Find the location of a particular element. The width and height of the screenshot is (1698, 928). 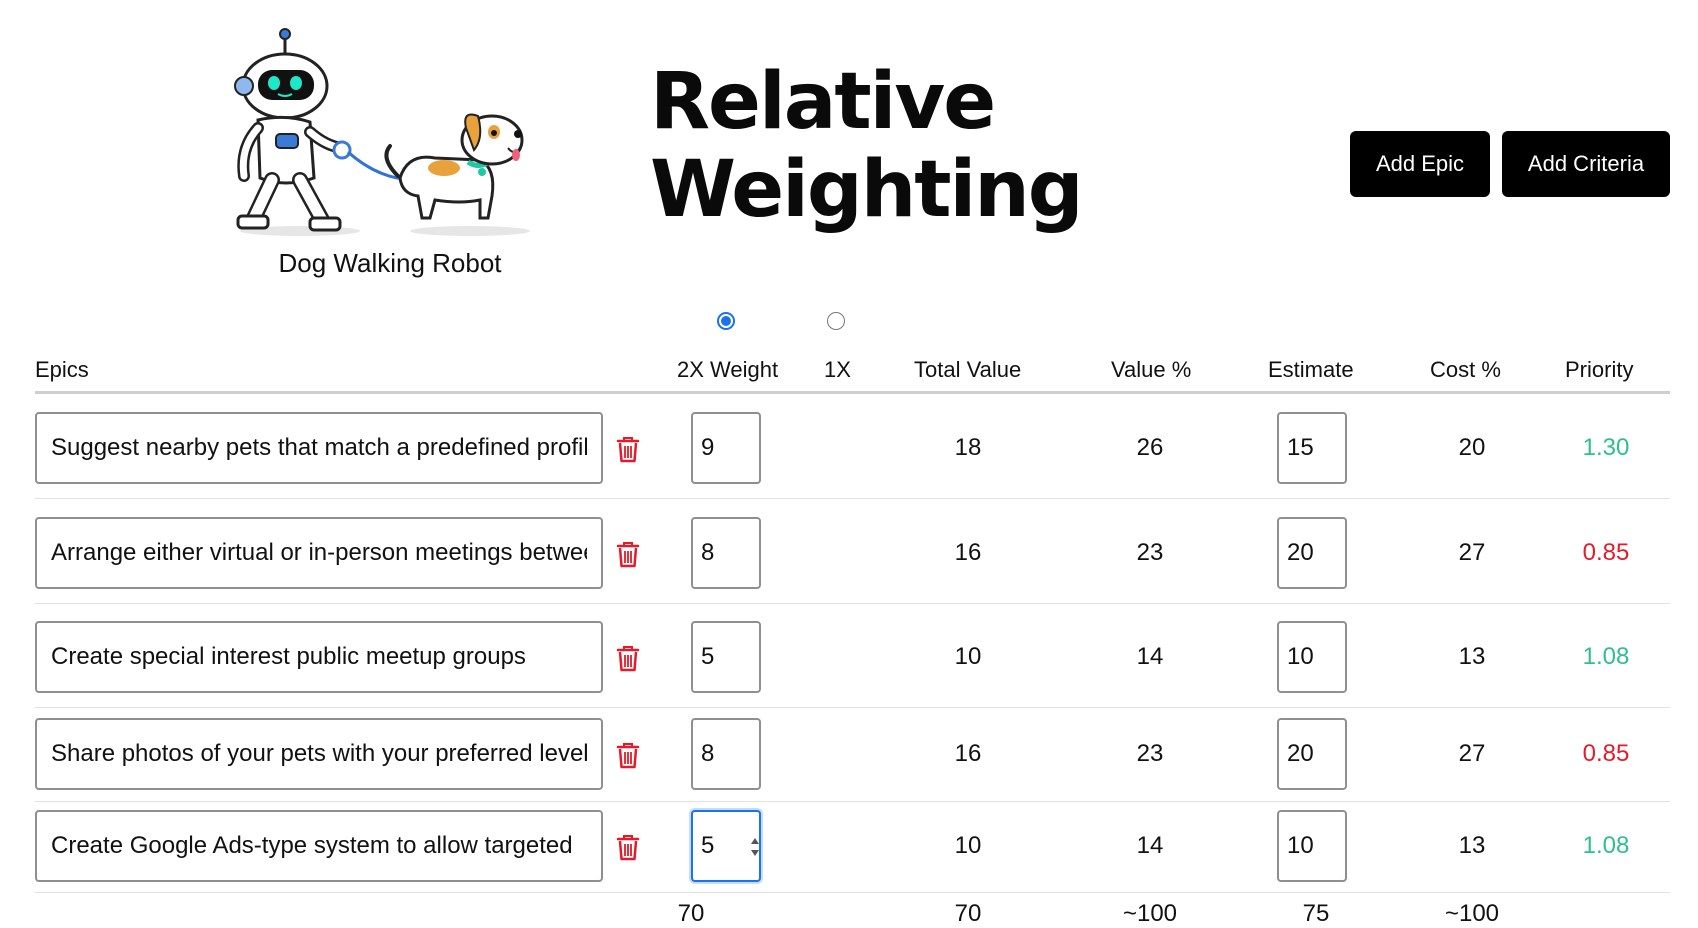

column-header-value-pct: Value % is located at coordinates (1151, 369).